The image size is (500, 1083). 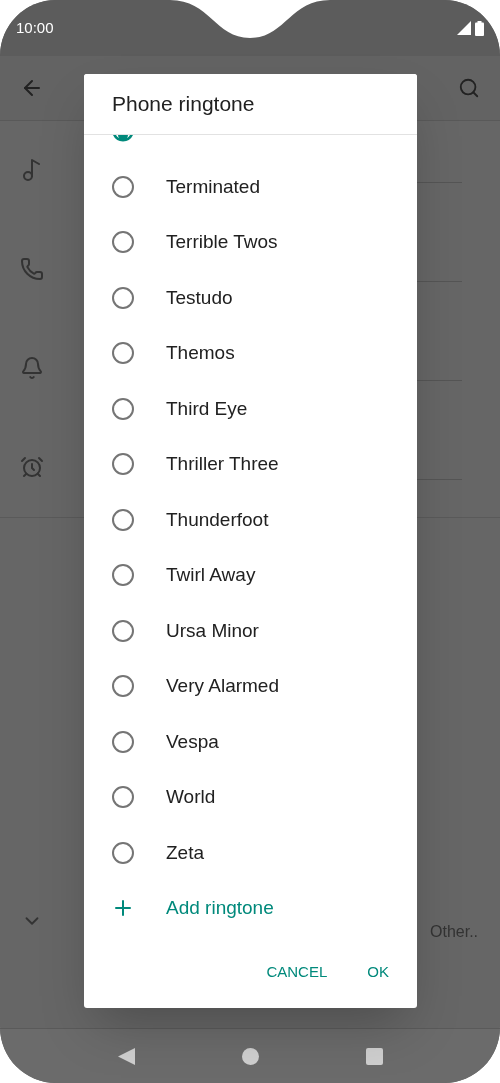 What do you see at coordinates (297, 972) in the screenshot?
I see `cancel-button: CANCEL` at bounding box center [297, 972].